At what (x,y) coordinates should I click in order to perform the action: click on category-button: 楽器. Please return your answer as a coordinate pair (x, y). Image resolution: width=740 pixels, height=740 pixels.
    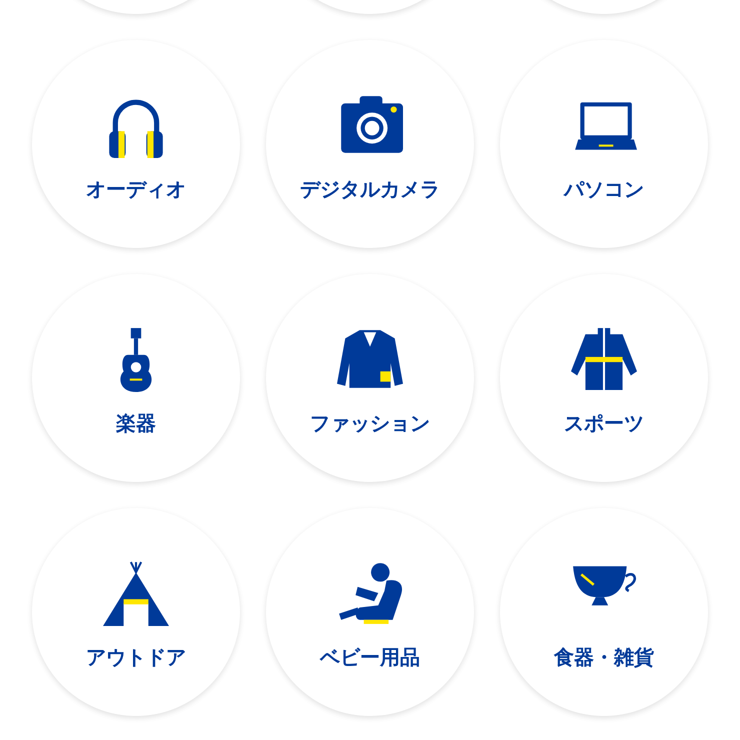
    Looking at the image, I should click on (136, 378).